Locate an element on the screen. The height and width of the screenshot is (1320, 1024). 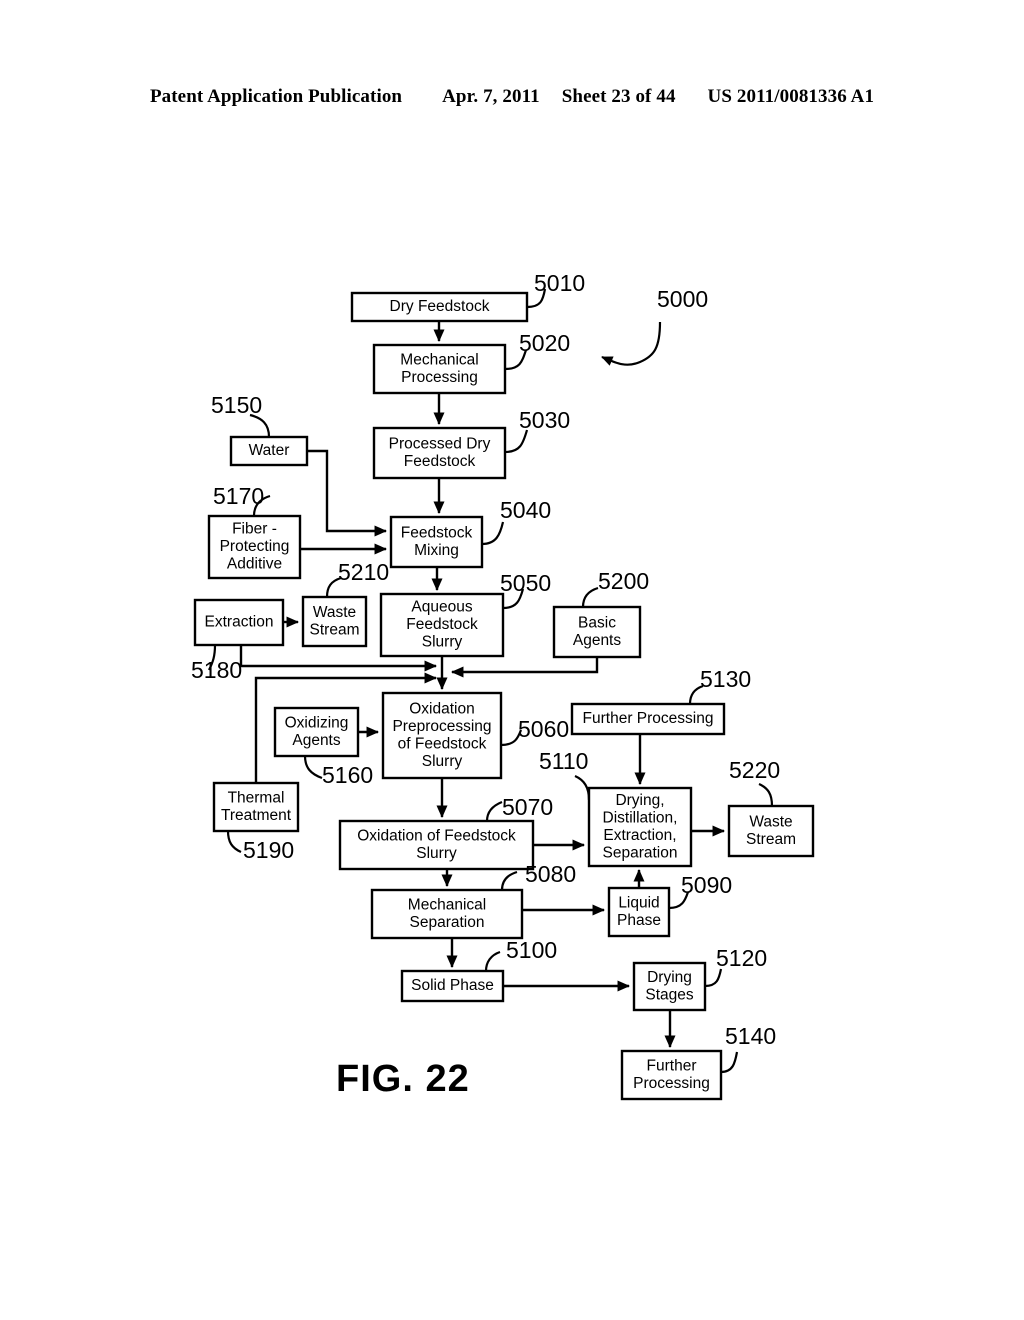
reference-numeral-5200: 5200 is located at coordinates (623, 581).